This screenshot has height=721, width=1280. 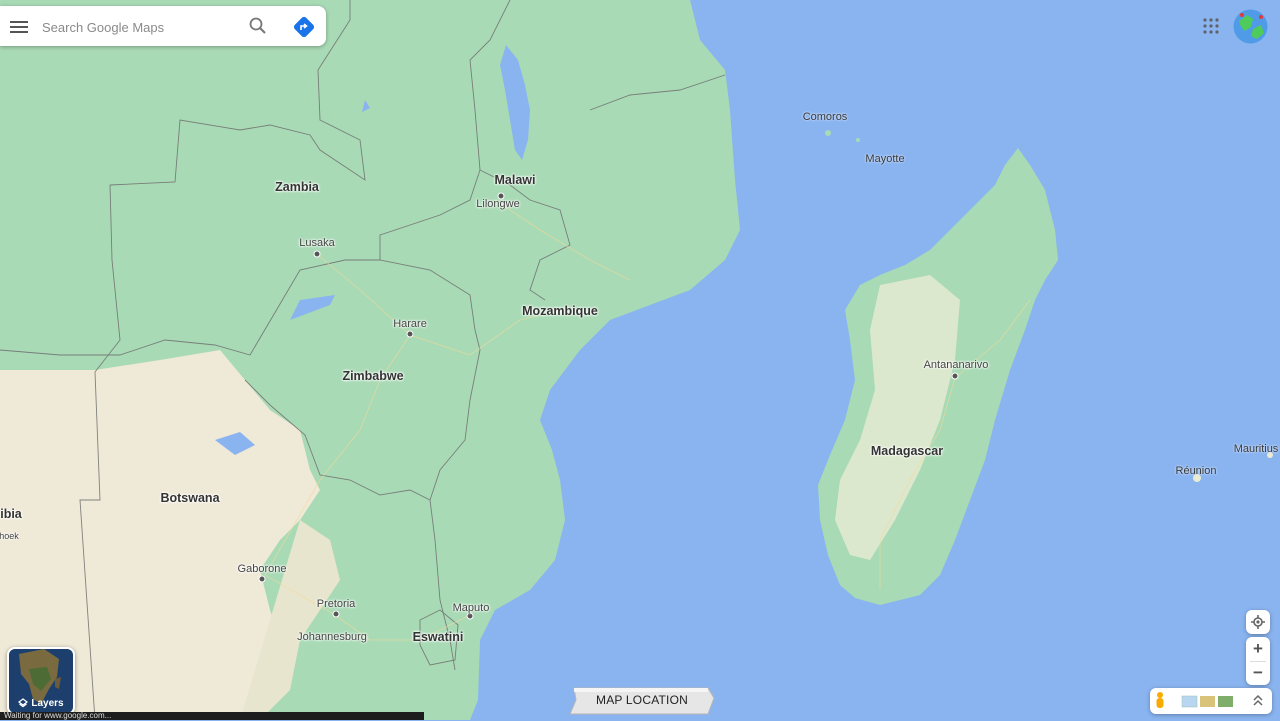 I want to click on zoom-controls: + −, so click(x=1258, y=661).